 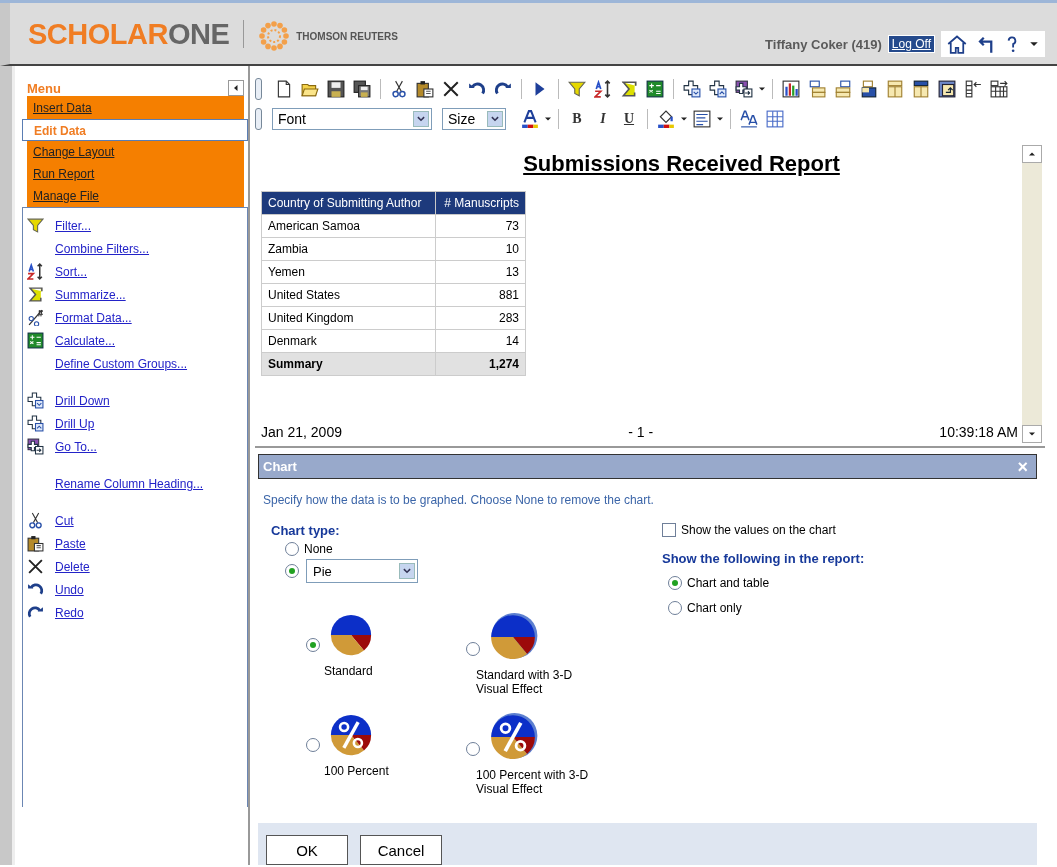 What do you see at coordinates (69, 589) in the screenshot?
I see `action-link: Undo` at bounding box center [69, 589].